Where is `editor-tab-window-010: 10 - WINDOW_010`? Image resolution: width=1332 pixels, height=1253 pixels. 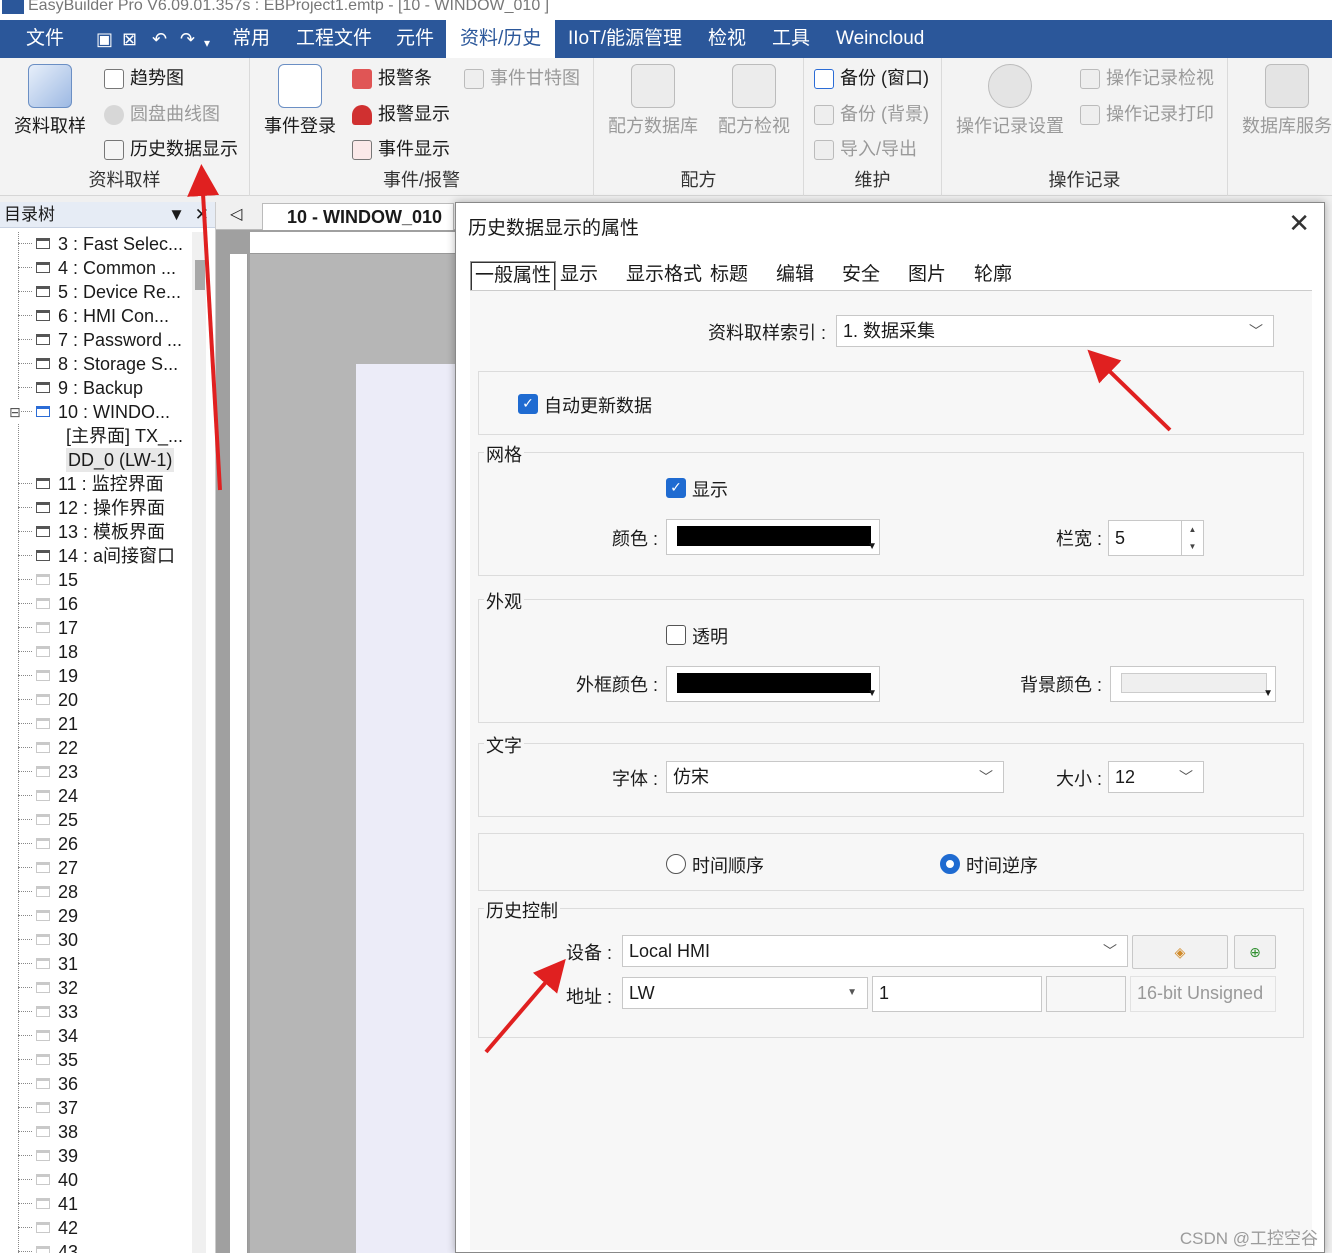 editor-tab-window-010: 10 - WINDOW_010 is located at coordinates (358, 216).